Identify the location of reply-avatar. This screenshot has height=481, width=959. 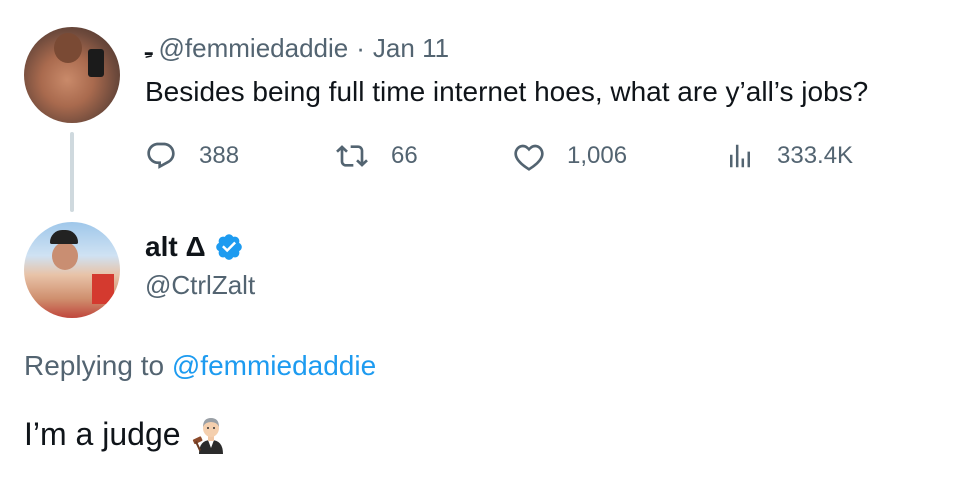
(72, 270).